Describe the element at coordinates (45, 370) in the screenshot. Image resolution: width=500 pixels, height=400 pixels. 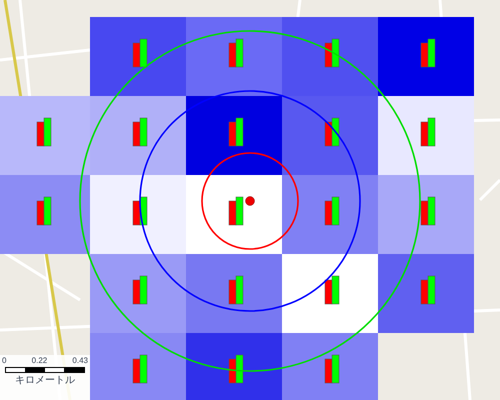
I see `scale-bar-icon` at that location.